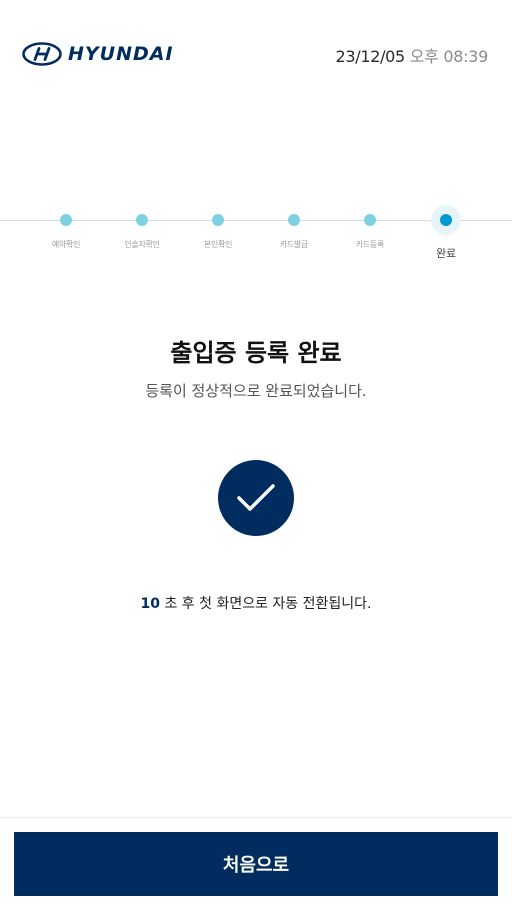 The width and height of the screenshot is (512, 910). I want to click on home-button: 처음으로, so click(256, 864).